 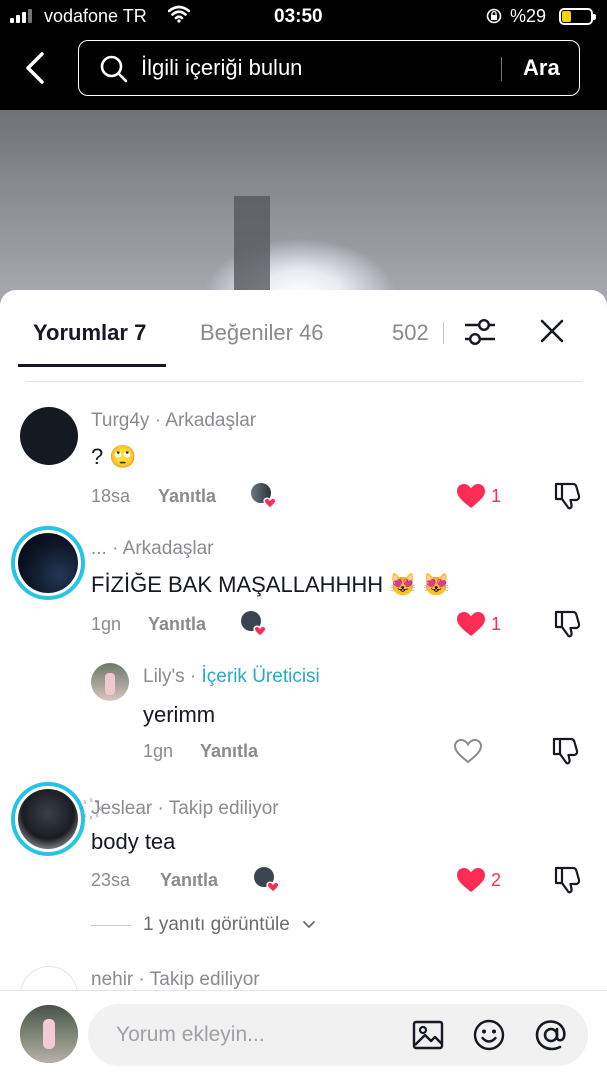 I want to click on like-count: 2, so click(x=496, y=880).